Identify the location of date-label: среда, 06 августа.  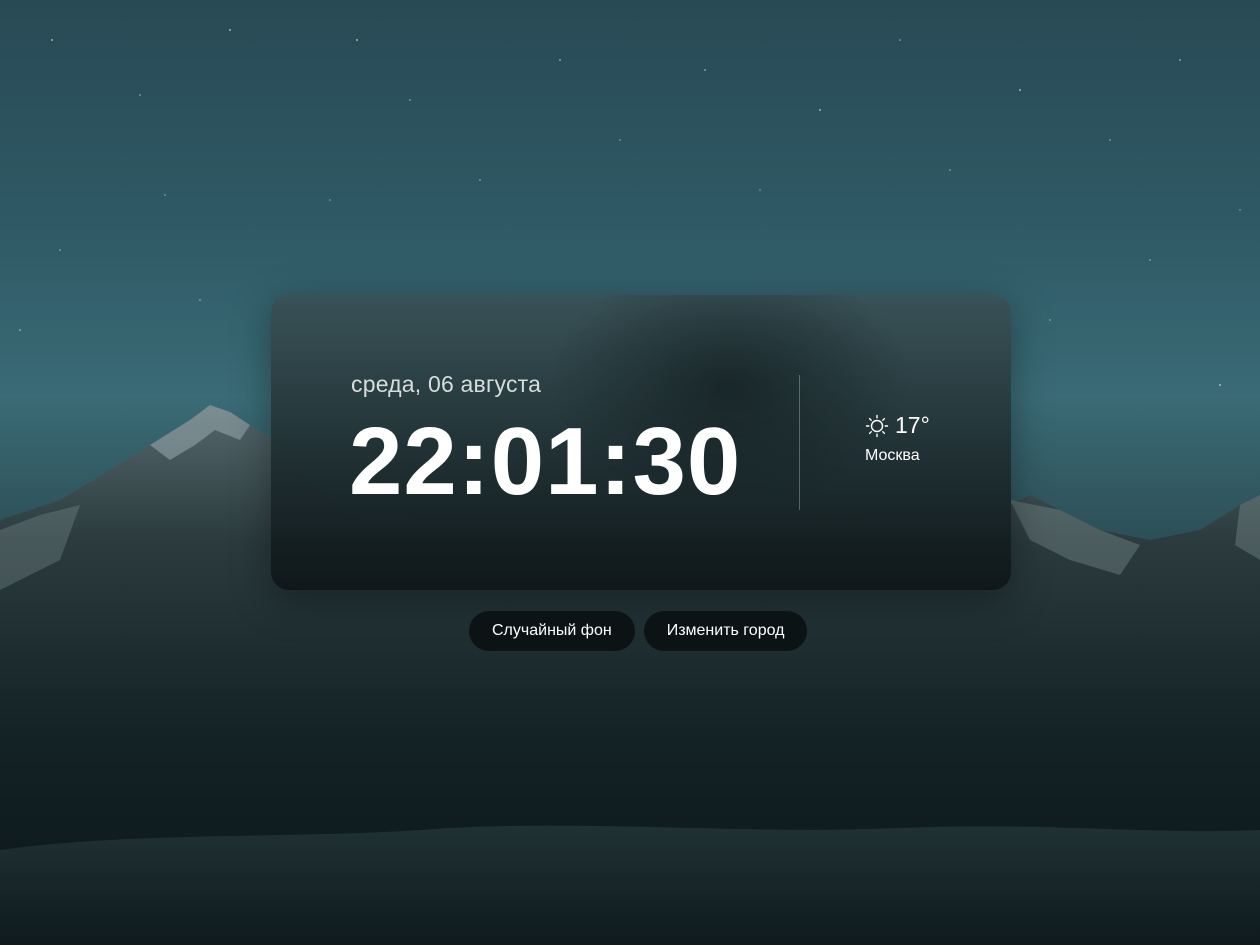
(446, 384).